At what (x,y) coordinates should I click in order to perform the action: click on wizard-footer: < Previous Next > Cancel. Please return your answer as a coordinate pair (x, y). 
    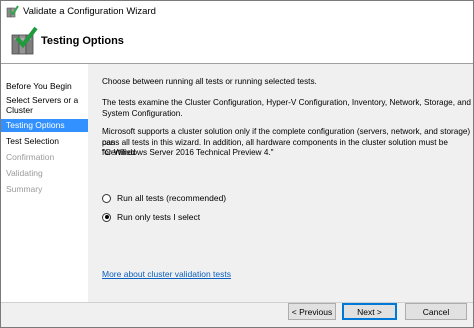
    Looking at the image, I should click on (237, 315).